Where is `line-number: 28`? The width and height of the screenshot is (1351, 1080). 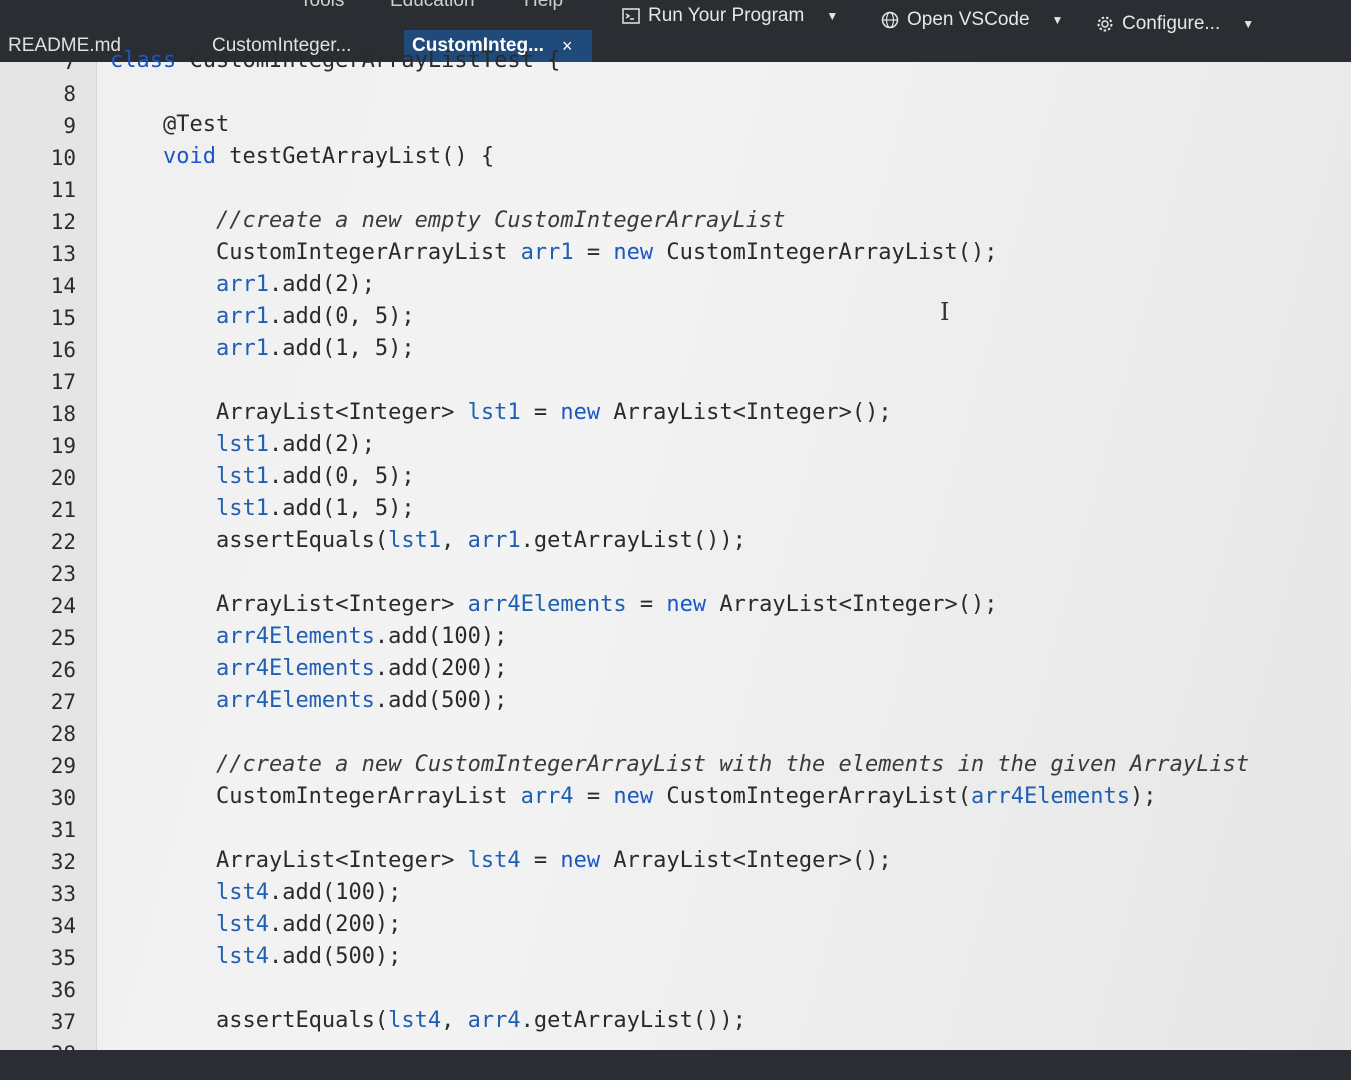
line-number: 28 is located at coordinates (63, 734).